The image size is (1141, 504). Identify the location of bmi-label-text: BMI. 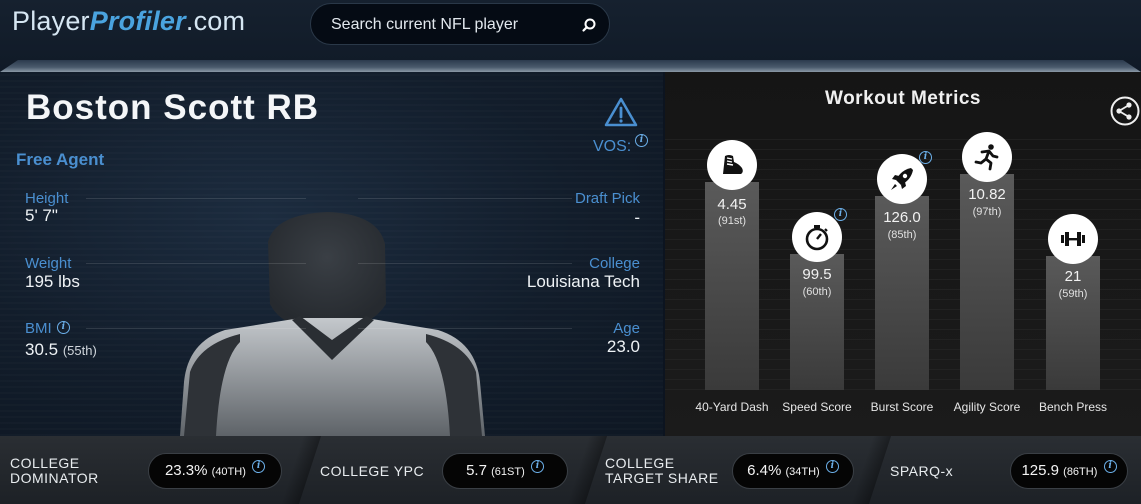
(38, 328).